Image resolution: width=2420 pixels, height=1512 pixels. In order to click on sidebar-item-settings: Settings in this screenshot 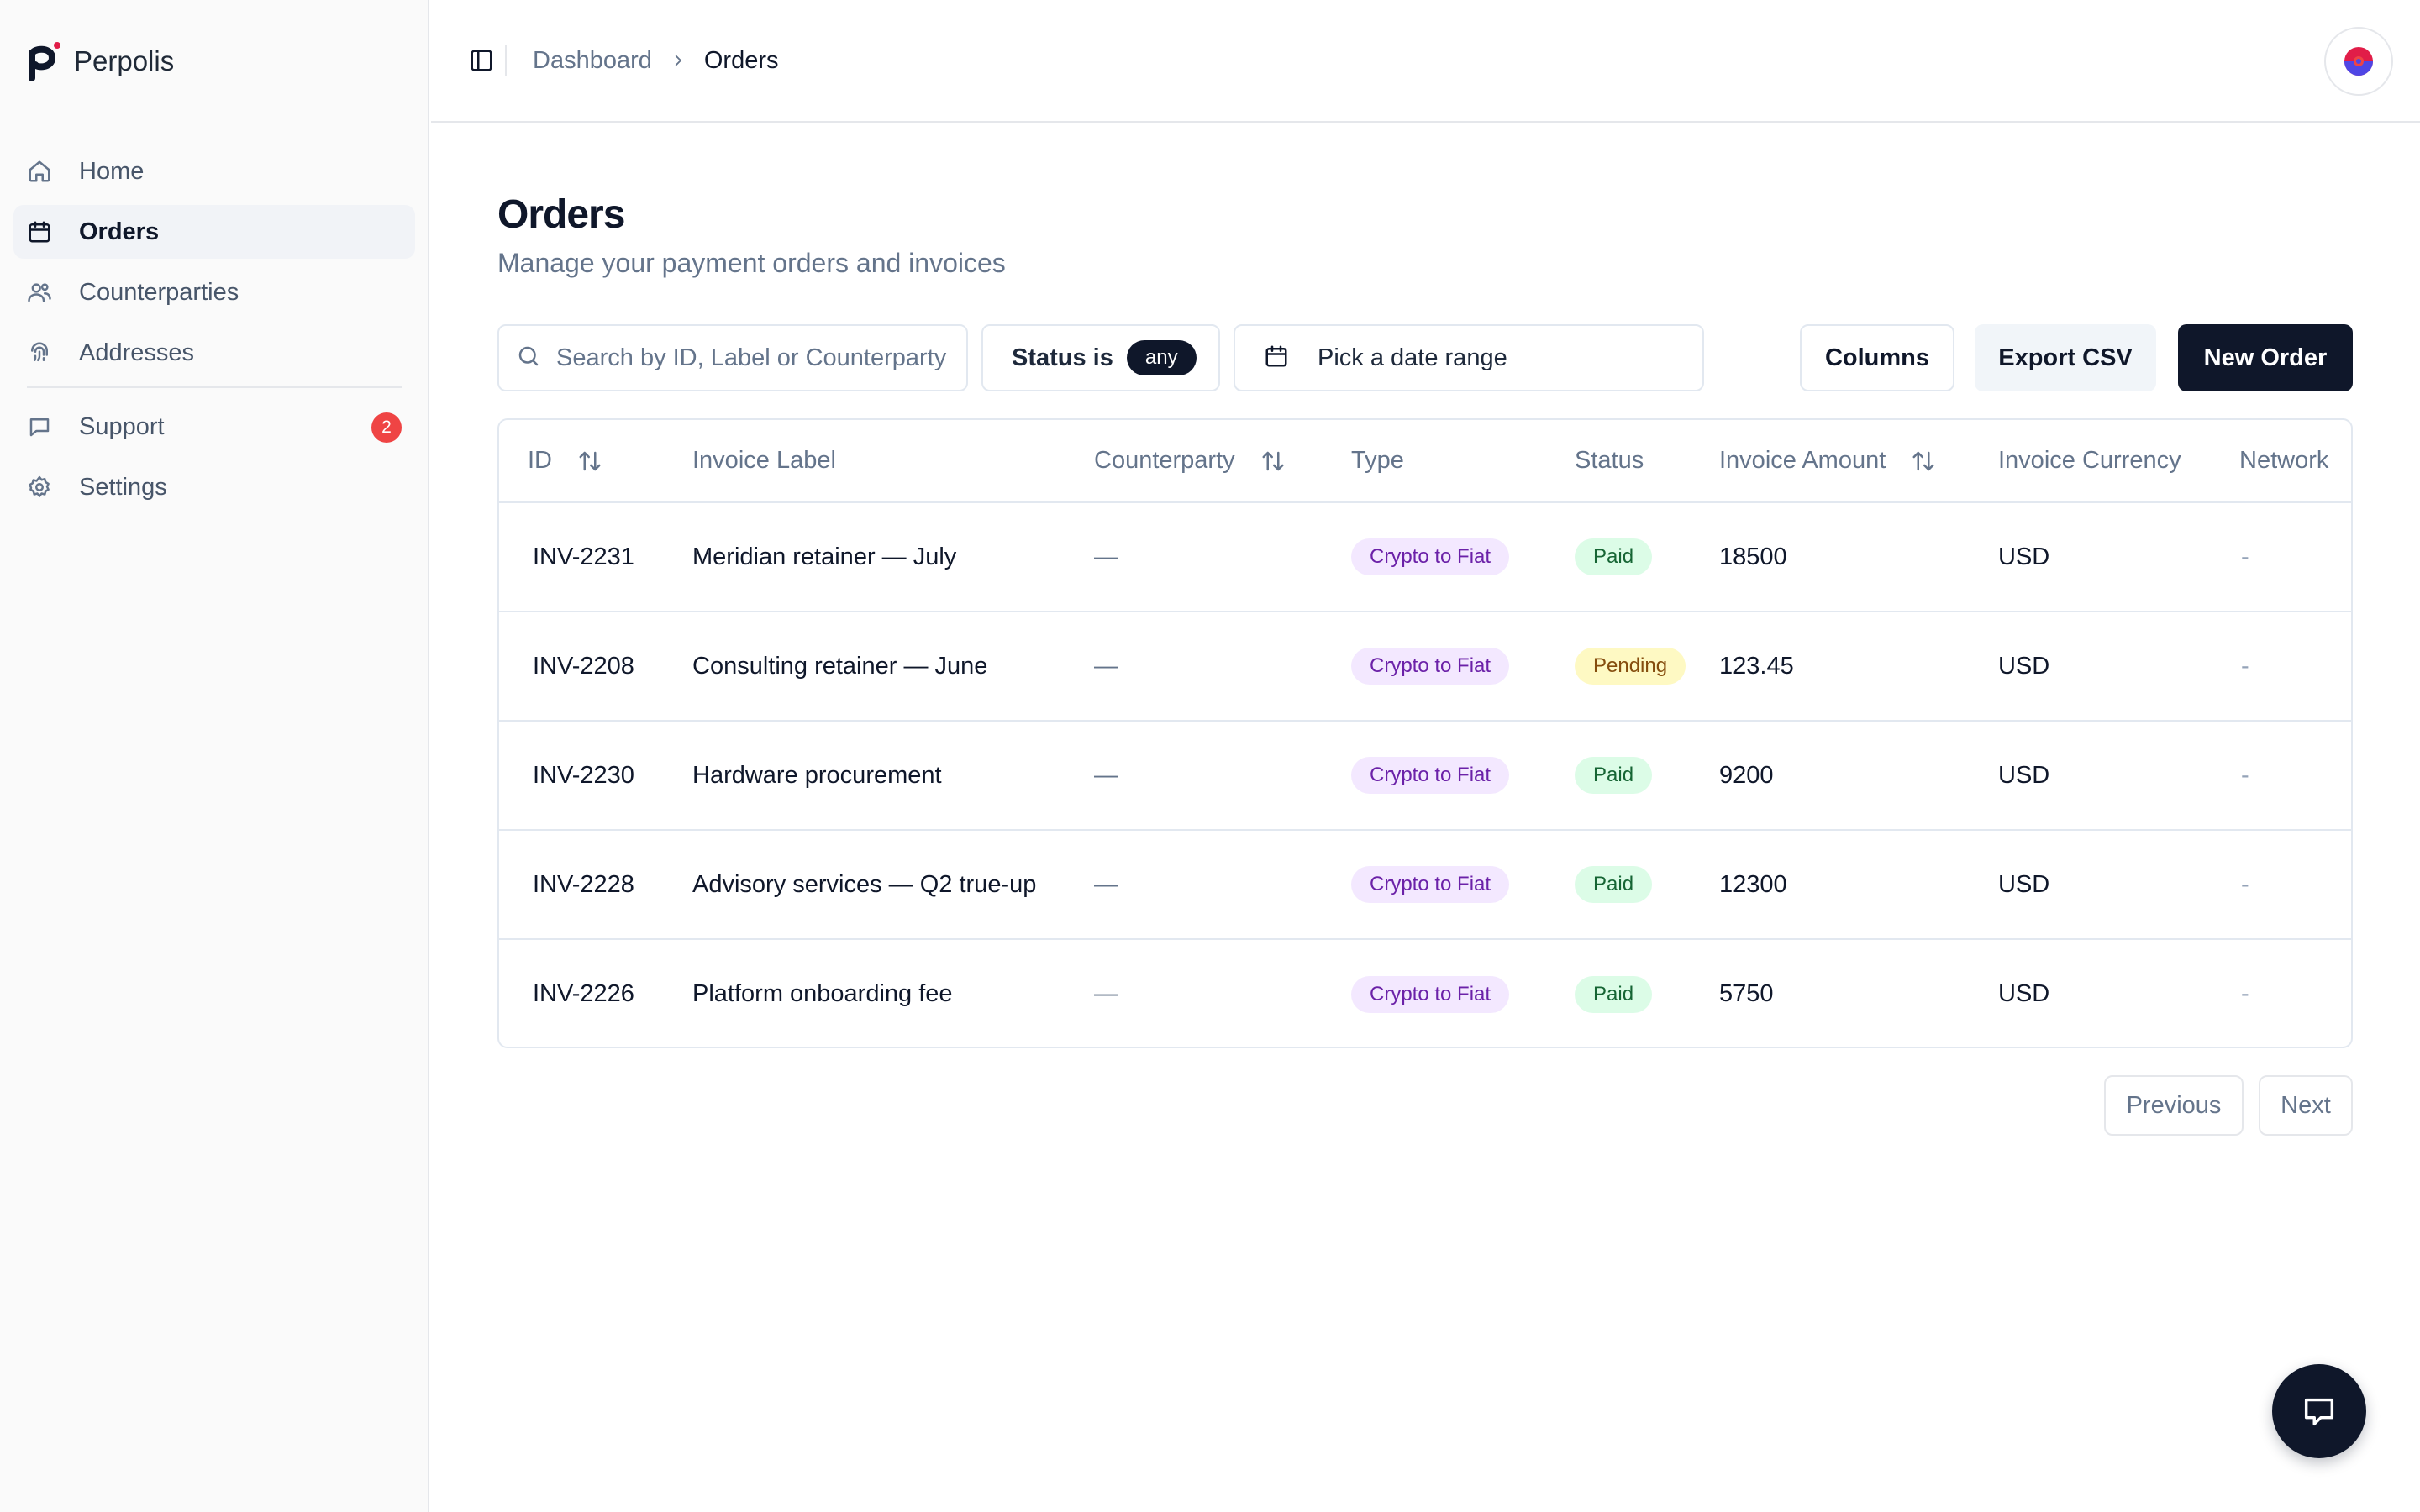, I will do `click(214, 487)`.